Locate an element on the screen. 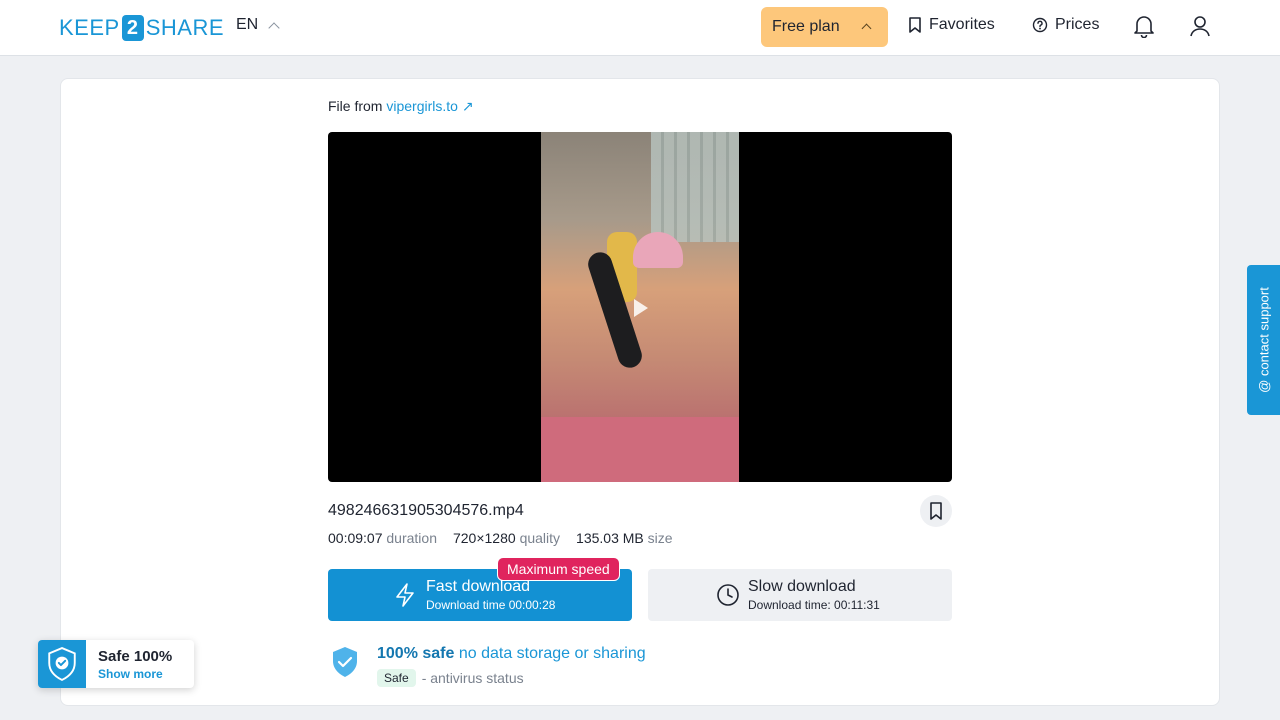 This screenshot has height=720, width=1280. language-label: EN is located at coordinates (247, 24).